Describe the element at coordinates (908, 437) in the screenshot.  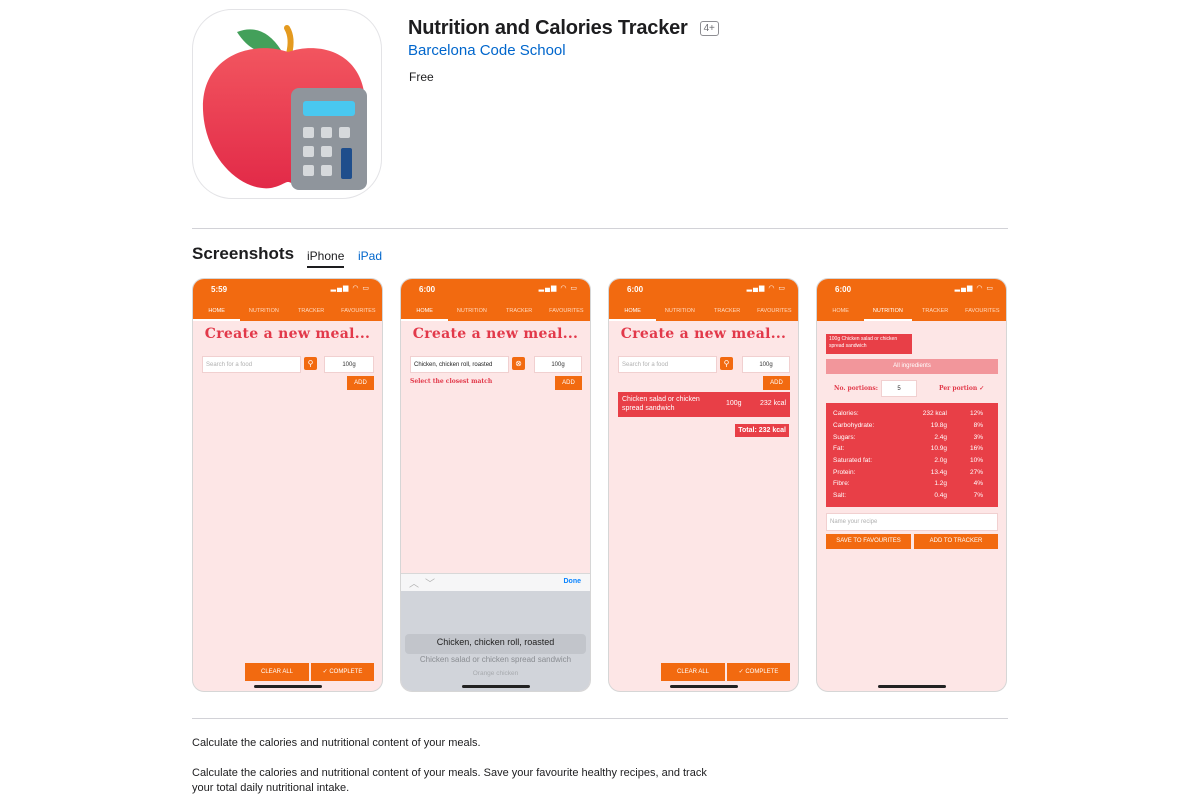
I see `nutrient-row: Sugars: 2.4g 3%` at that location.